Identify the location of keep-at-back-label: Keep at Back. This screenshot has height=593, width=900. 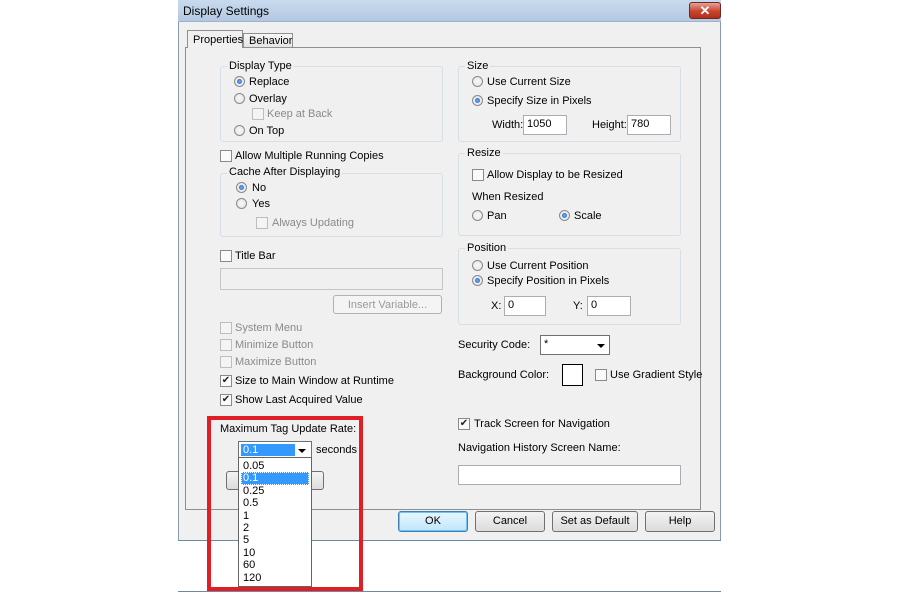
(300, 114).